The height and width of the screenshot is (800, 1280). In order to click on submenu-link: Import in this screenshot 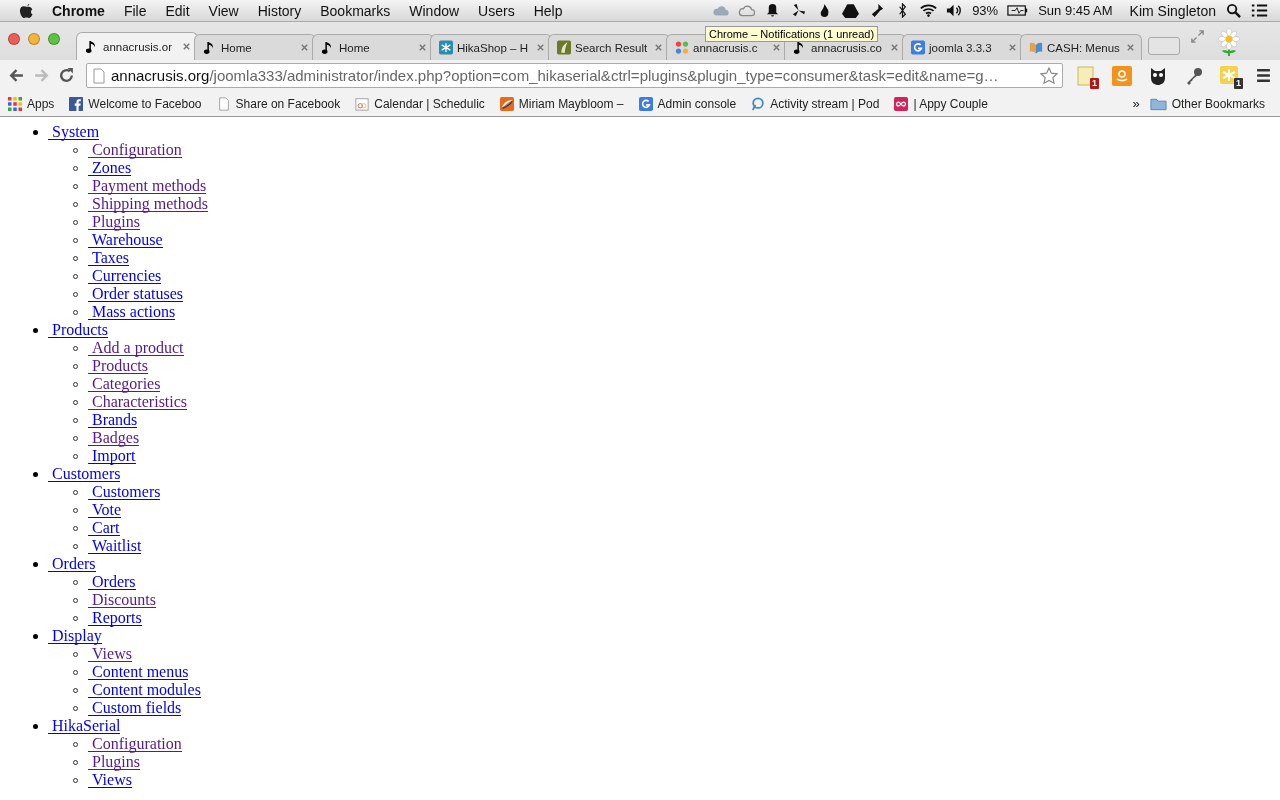, I will do `click(112, 456)`.